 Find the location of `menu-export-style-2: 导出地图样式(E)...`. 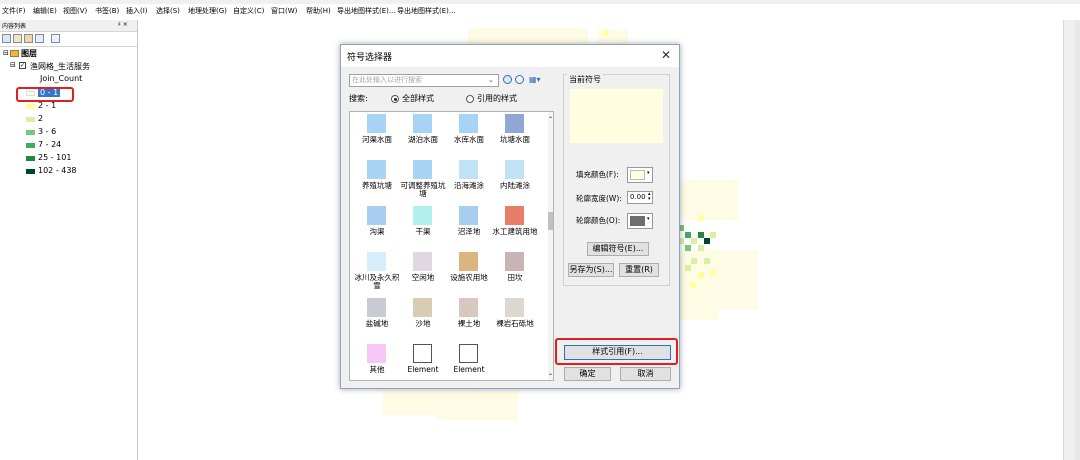

menu-export-style-2: 导出地图样式(E)... is located at coordinates (426, 11).